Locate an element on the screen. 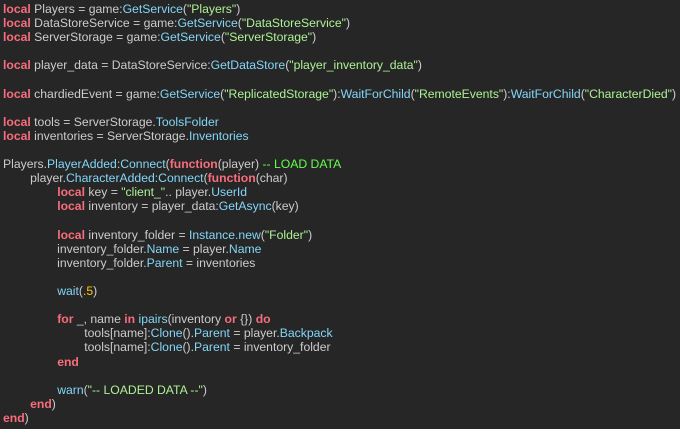 This screenshot has height=429, width=680. code-token-fn: warn is located at coordinates (70, 389).